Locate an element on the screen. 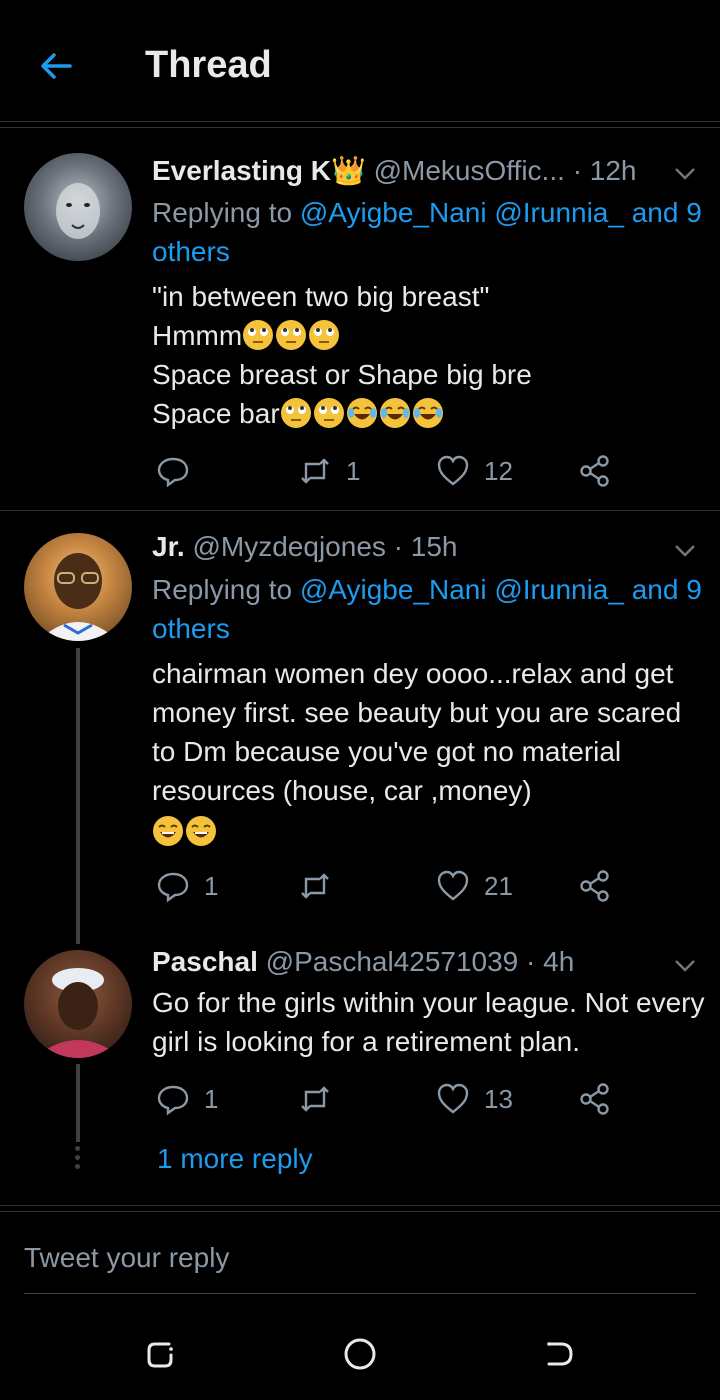 The height and width of the screenshot is (1400, 720). back-arrow-icon is located at coordinates (56, 66).